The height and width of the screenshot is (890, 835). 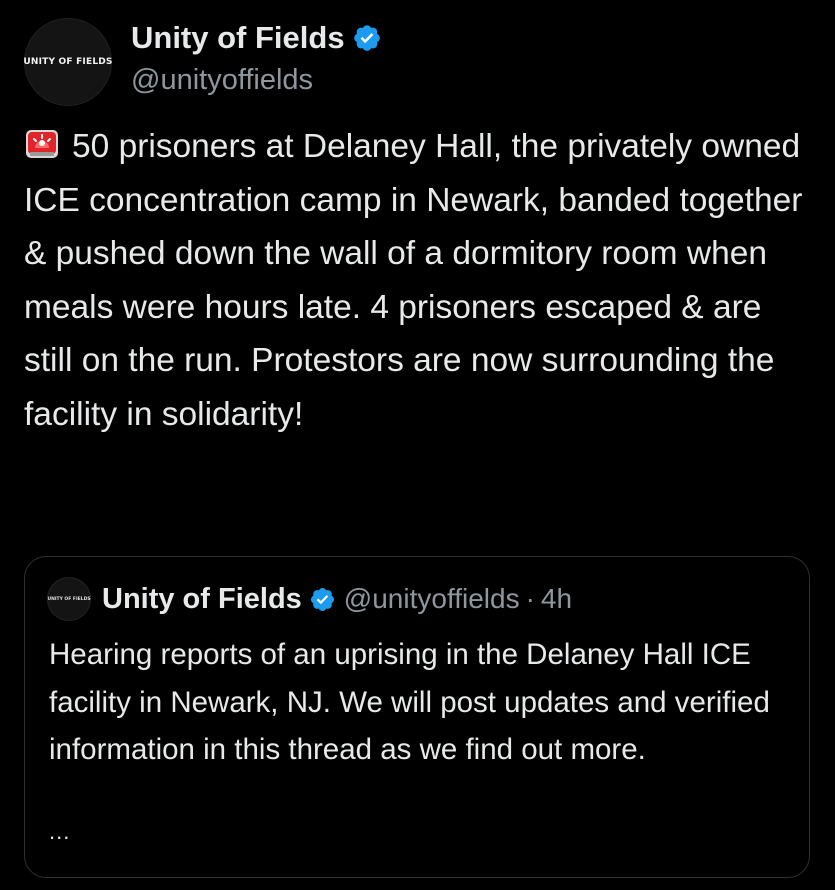 What do you see at coordinates (322, 599) in the screenshot?
I see `quoted-verified-badge-icon` at bounding box center [322, 599].